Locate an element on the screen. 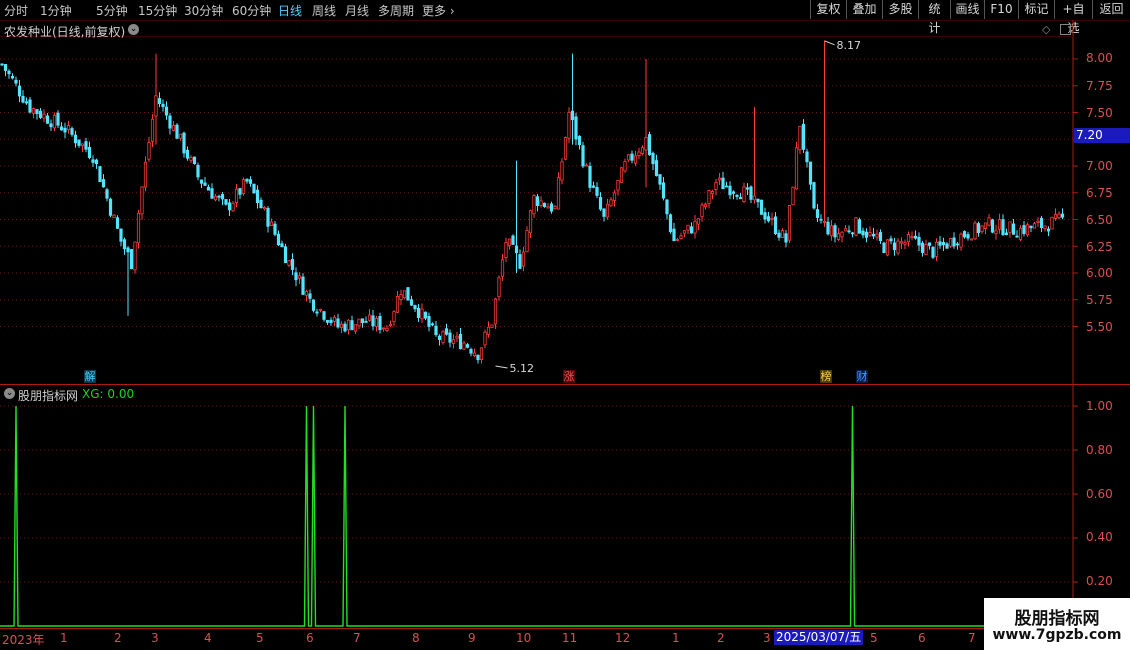 This screenshot has height=650, width=1130. indicator-axis-label: 0.60 is located at coordinates (1099, 494).